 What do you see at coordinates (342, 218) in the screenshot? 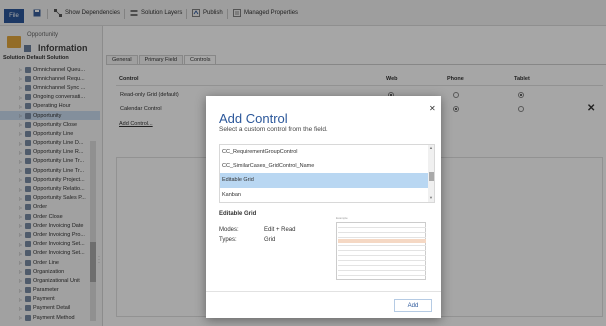
I see `preview-caption: Example` at bounding box center [342, 218].